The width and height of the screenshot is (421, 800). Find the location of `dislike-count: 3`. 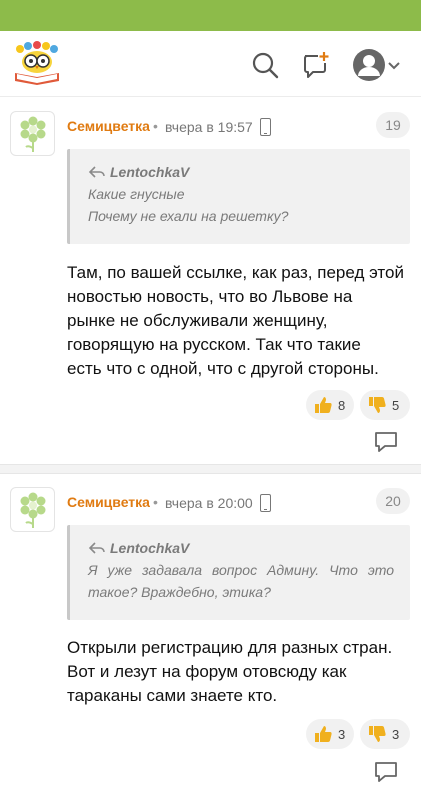

dislike-count: 3 is located at coordinates (396, 734).